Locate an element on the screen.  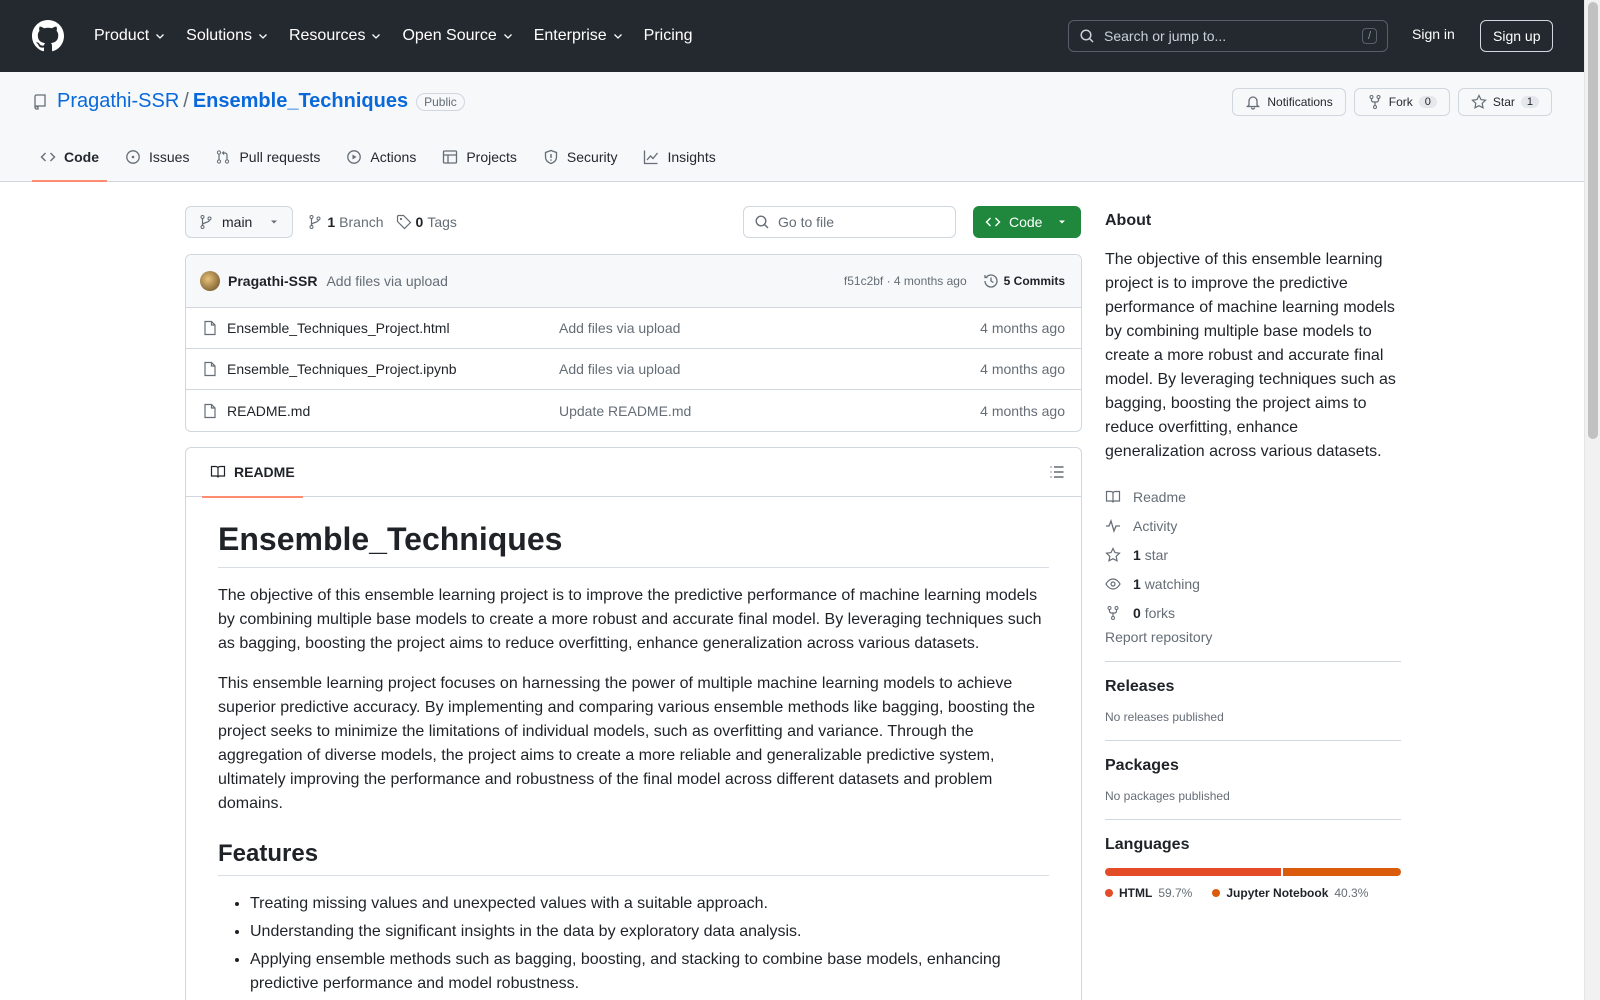
commits-history-link: 5 Commits is located at coordinates (1024, 281).